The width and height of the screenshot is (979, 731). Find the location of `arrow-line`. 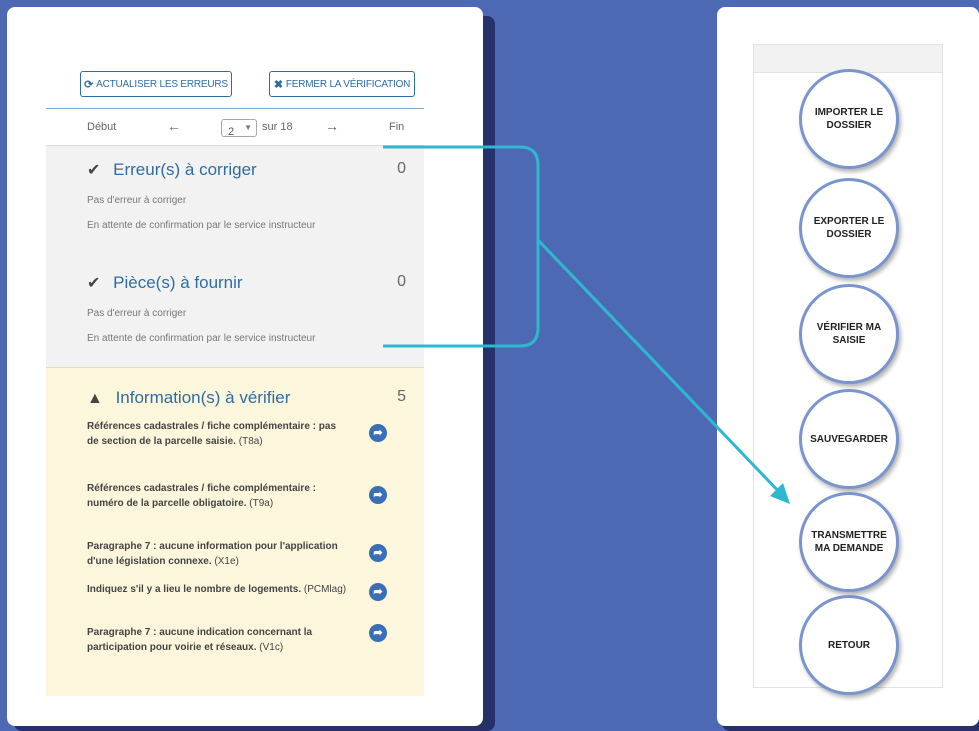

arrow-line is located at coordinates (660, 368).